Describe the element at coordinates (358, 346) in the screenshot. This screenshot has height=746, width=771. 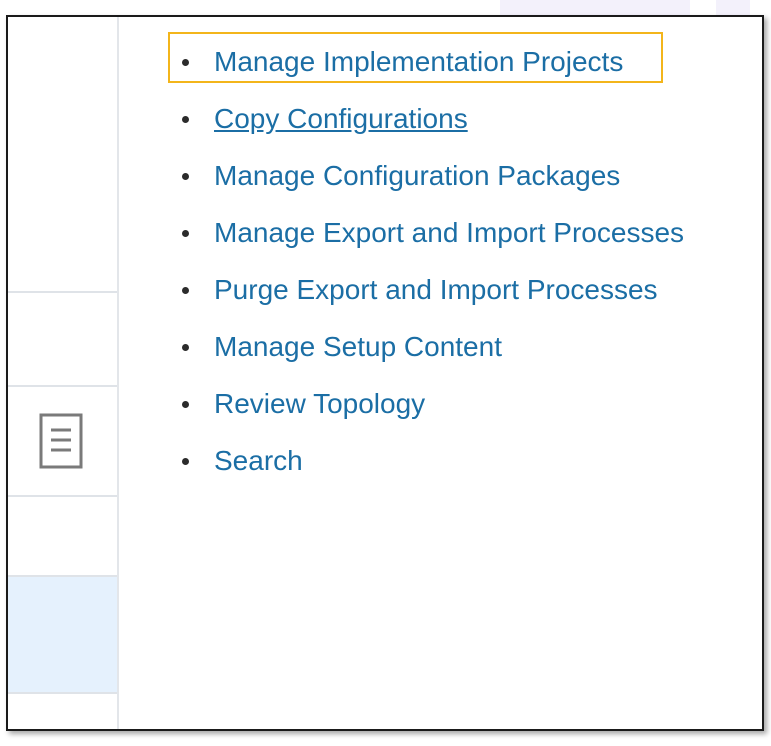
I see `manage-setup-content-link: Manage Setup Content` at that location.